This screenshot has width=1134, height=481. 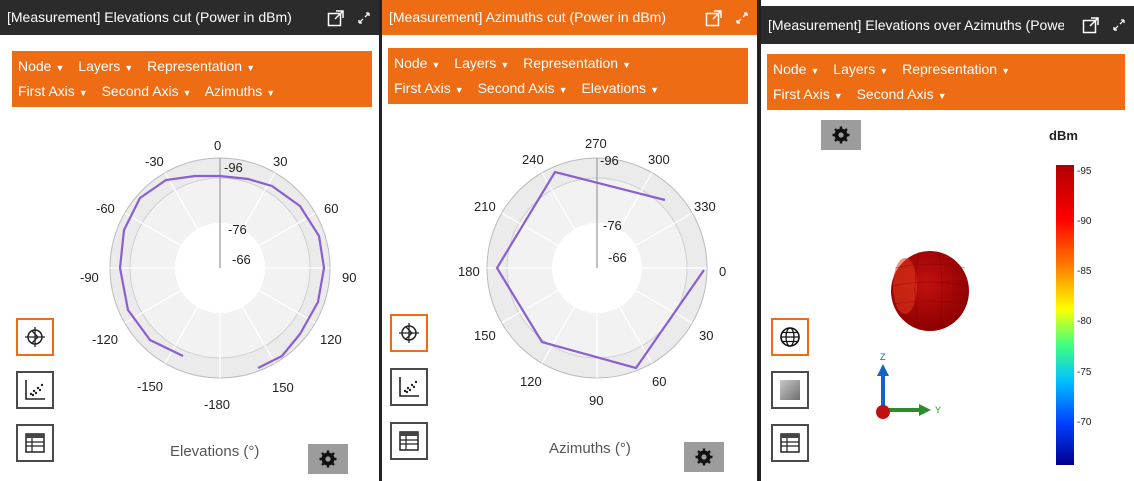 I want to click on colorbar-title: dBm, so click(x=1063, y=135).